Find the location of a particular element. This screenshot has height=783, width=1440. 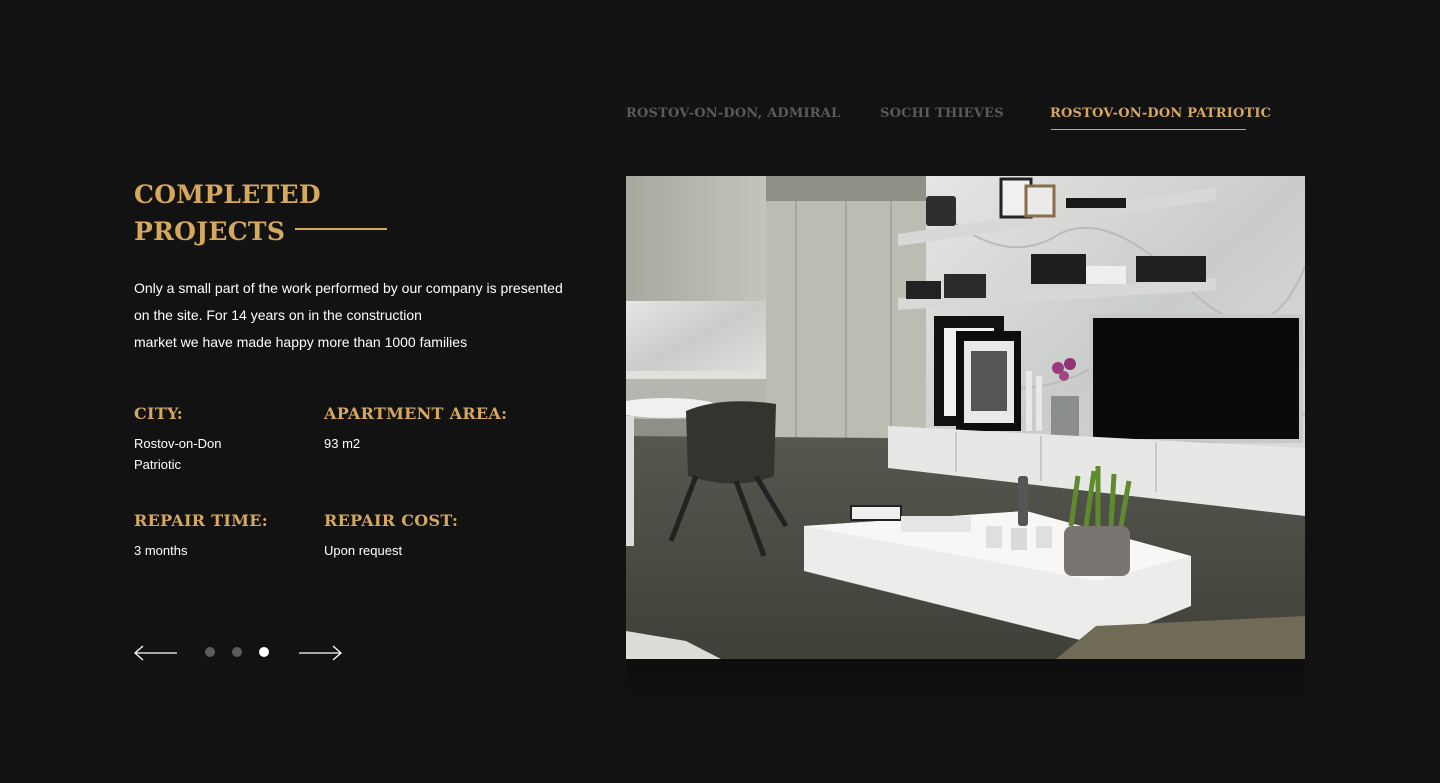

arrow-left-icon is located at coordinates (155, 653).